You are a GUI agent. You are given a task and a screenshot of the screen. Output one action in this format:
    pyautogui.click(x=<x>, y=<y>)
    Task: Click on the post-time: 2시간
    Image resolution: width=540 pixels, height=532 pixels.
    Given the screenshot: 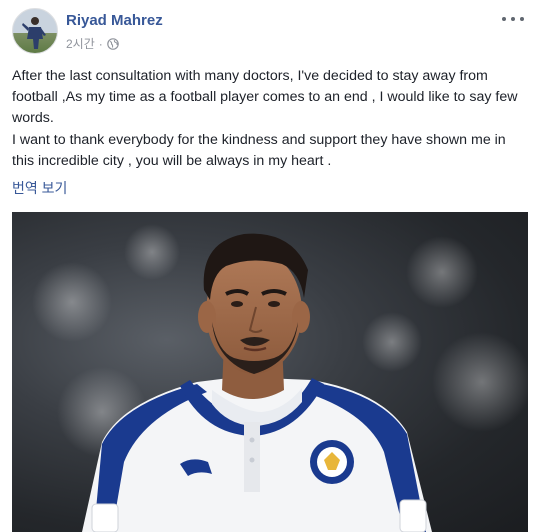 What is the action you would take?
    pyautogui.click(x=80, y=43)
    